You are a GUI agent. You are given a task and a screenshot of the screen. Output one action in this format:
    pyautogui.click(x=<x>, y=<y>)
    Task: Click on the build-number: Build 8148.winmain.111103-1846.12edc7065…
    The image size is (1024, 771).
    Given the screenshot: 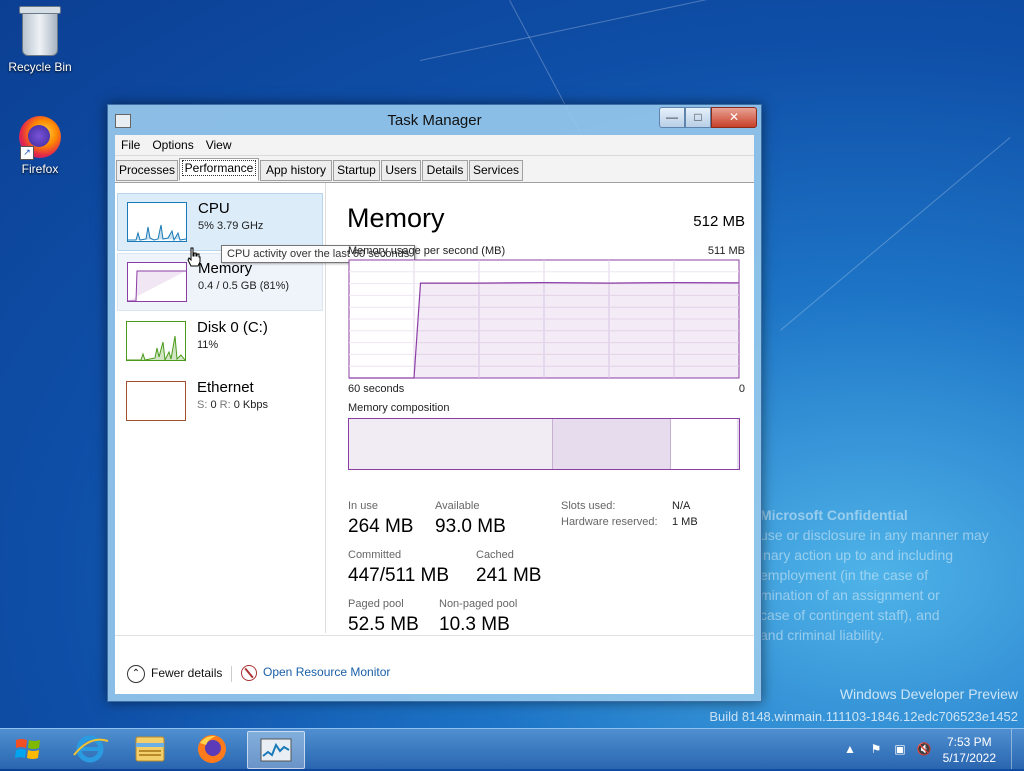 What is the action you would take?
    pyautogui.click(x=863, y=716)
    